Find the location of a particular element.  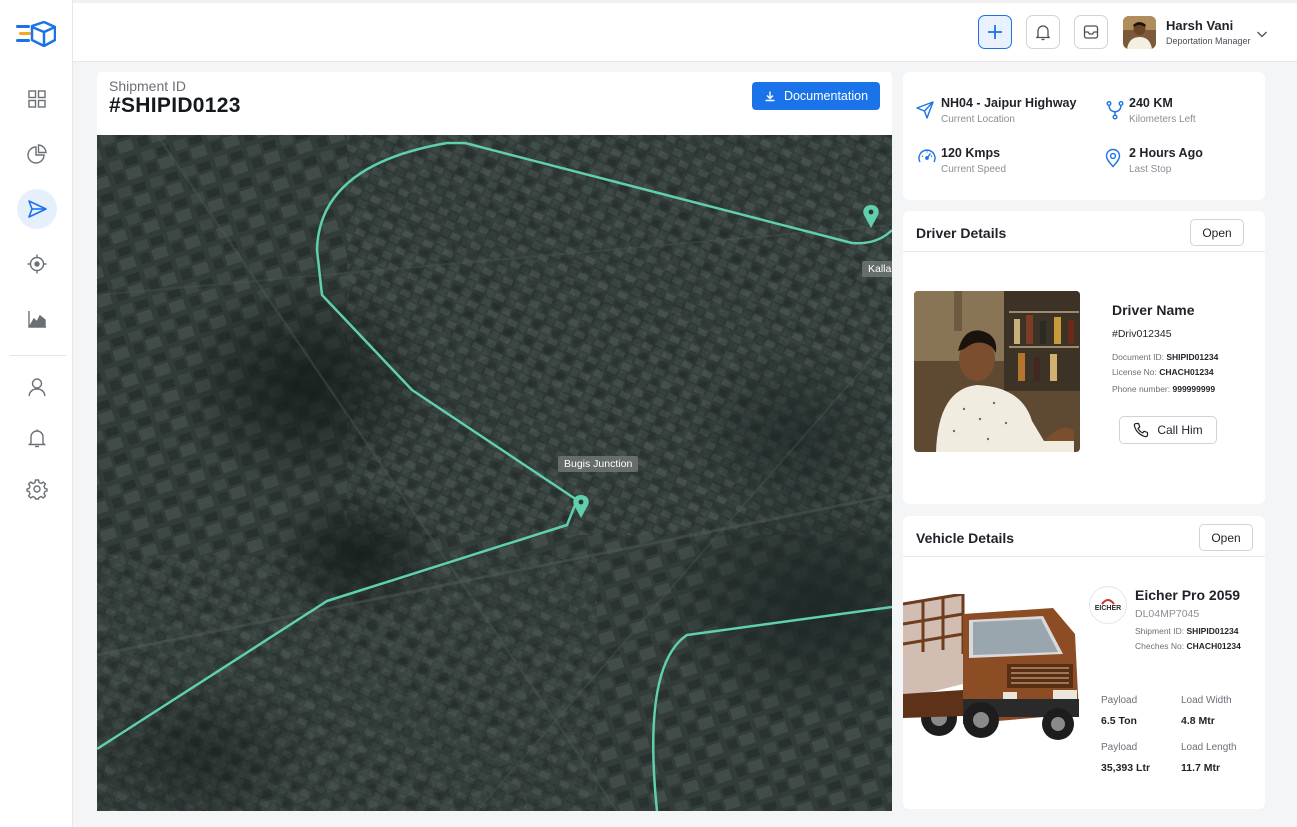

sidebar-item-shipments is located at coordinates (37, 209).